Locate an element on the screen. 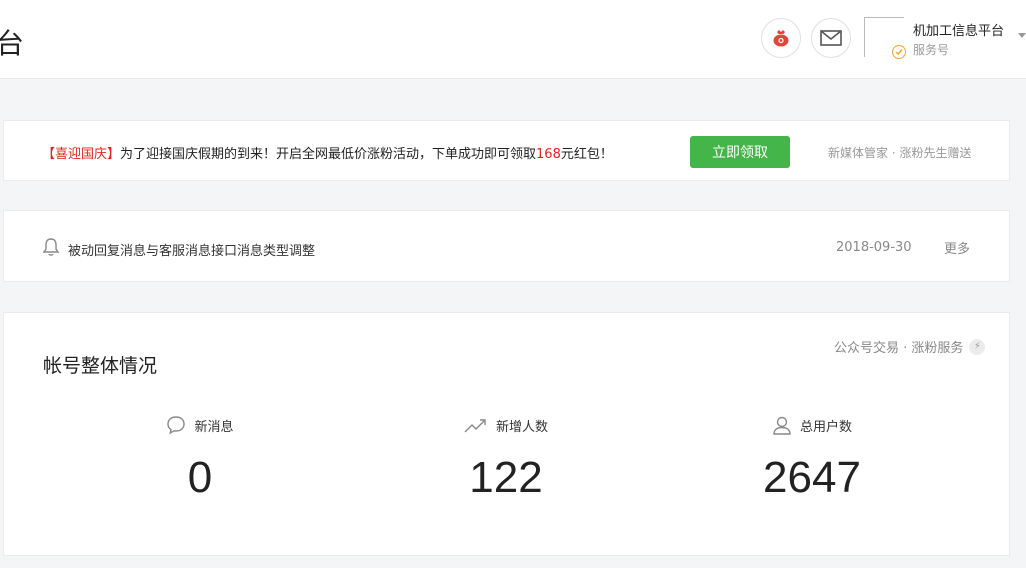 The height and width of the screenshot is (568, 1026). stat-label: 总用户数 is located at coordinates (825, 427).